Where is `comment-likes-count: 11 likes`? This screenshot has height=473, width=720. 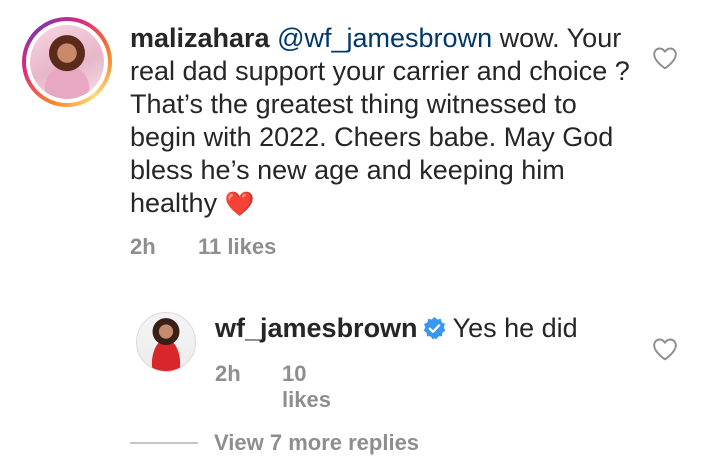 comment-likes-count: 11 likes is located at coordinates (237, 247).